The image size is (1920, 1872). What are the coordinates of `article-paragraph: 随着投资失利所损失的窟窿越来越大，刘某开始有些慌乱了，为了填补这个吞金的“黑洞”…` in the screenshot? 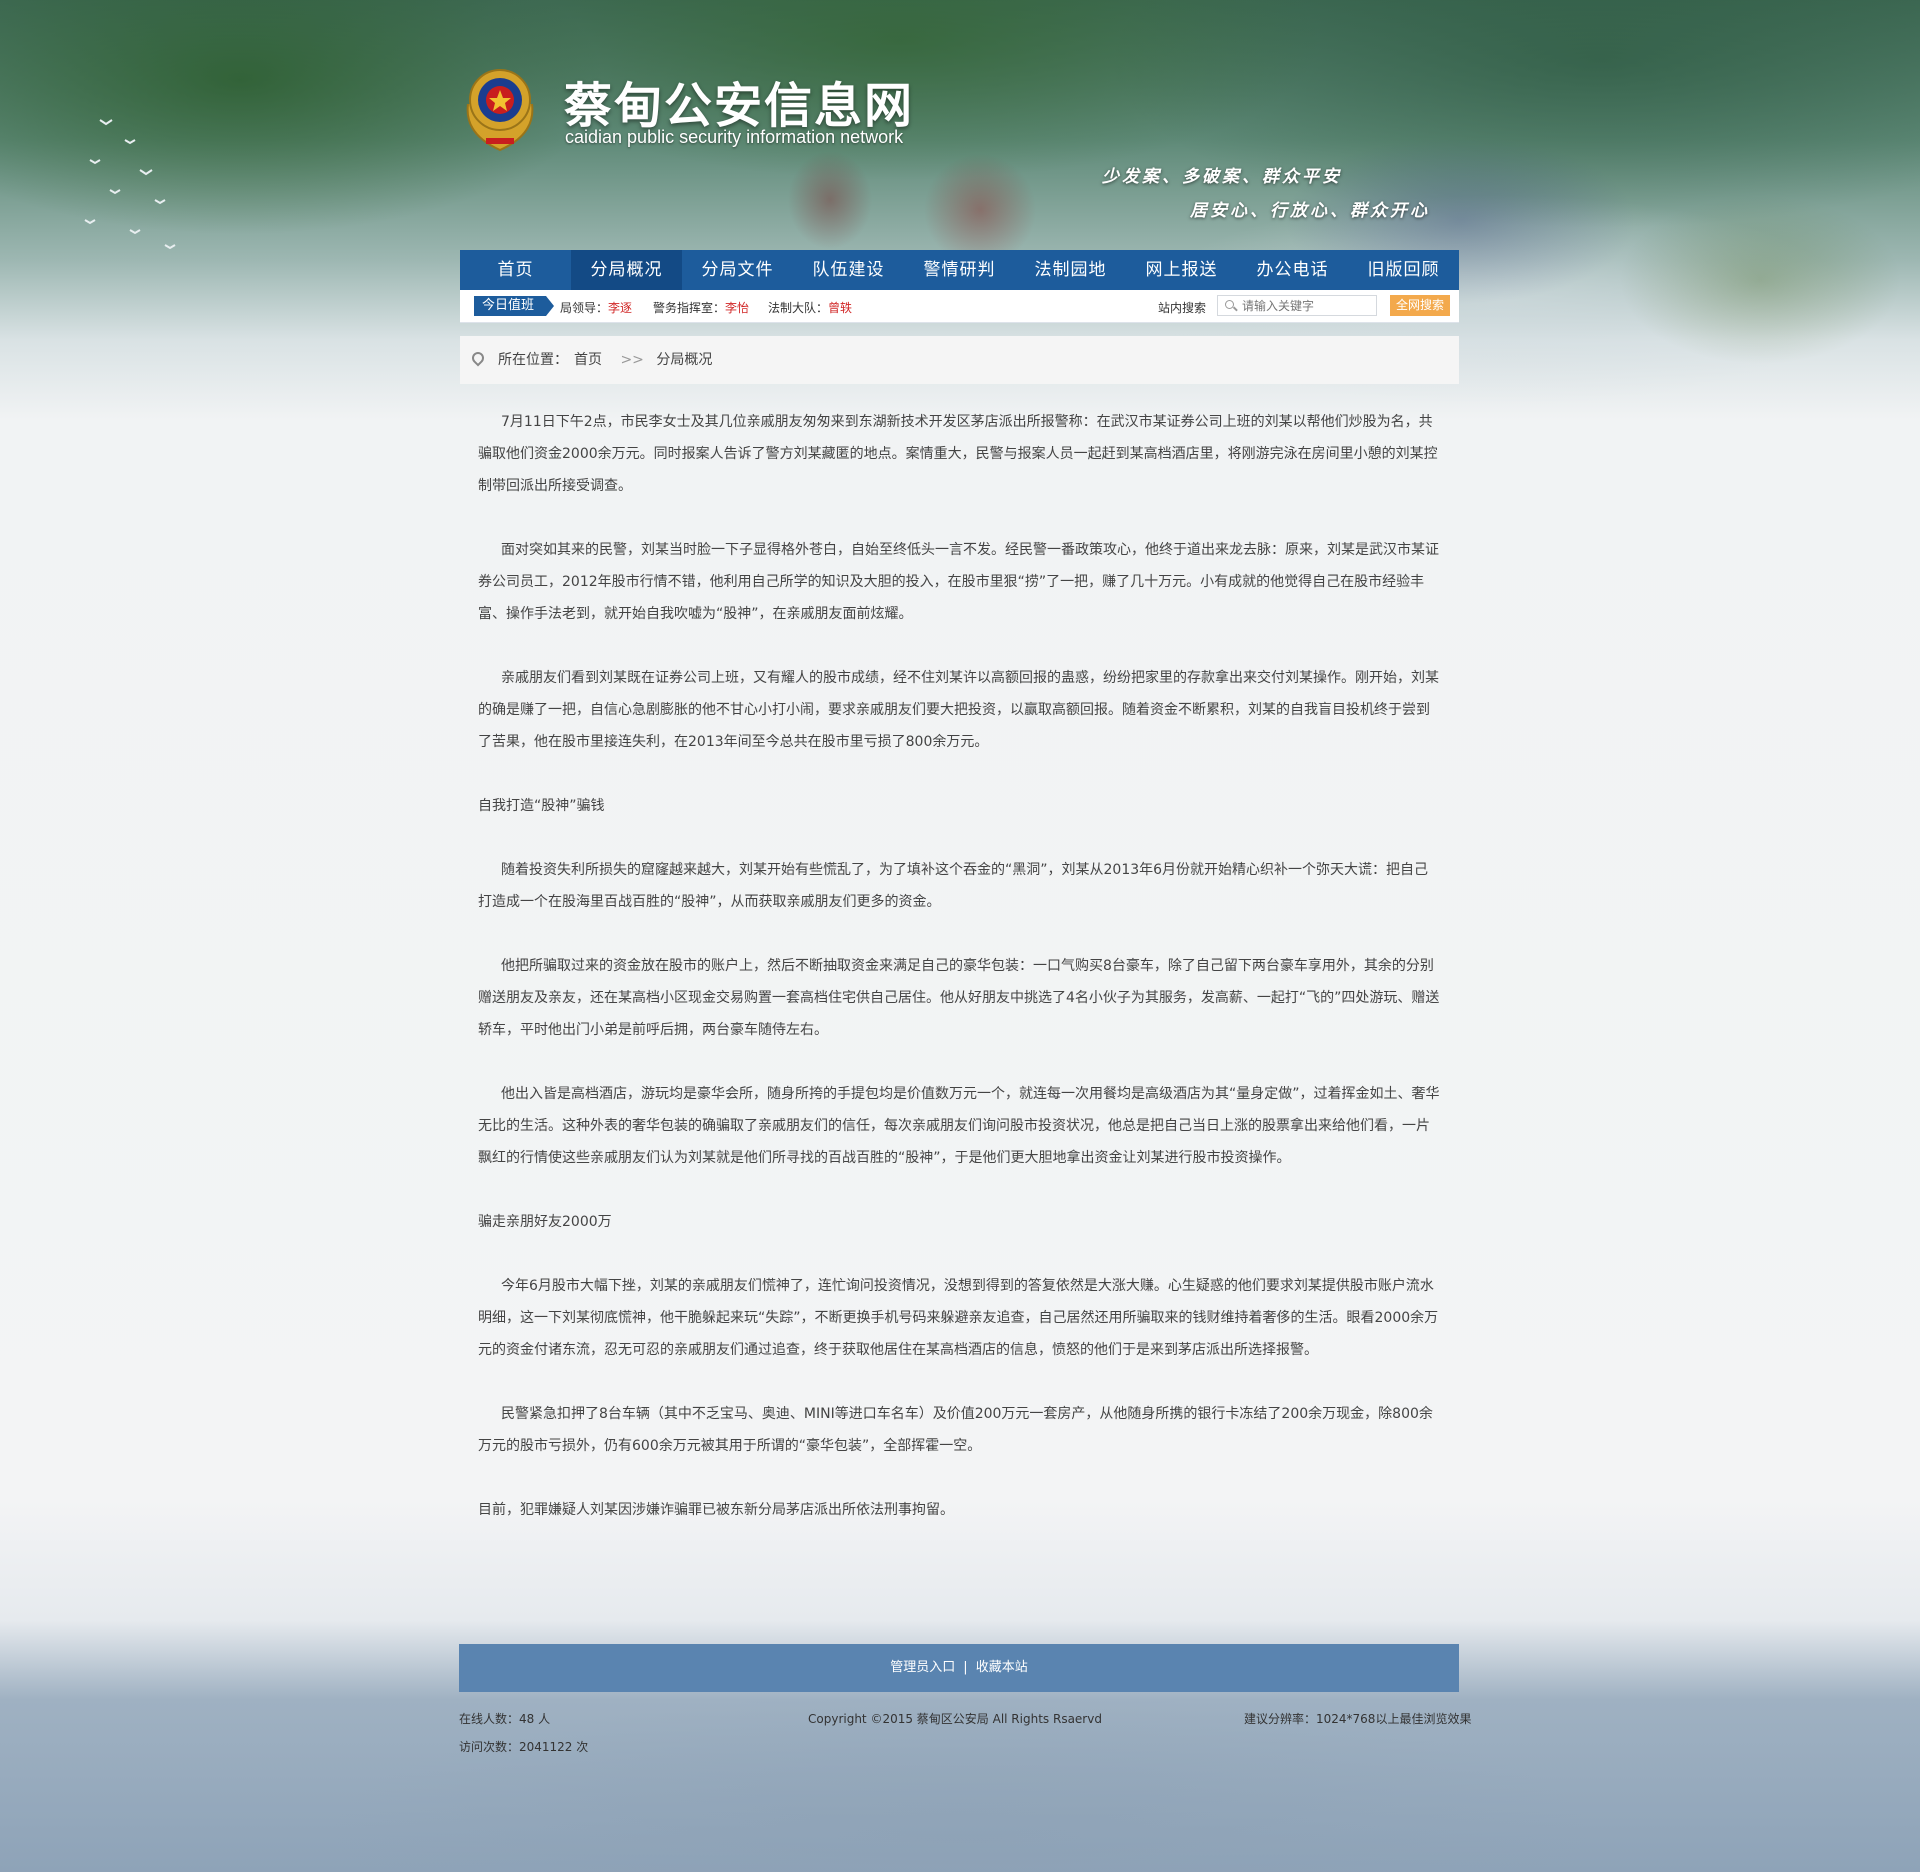 It's located at (953, 886).